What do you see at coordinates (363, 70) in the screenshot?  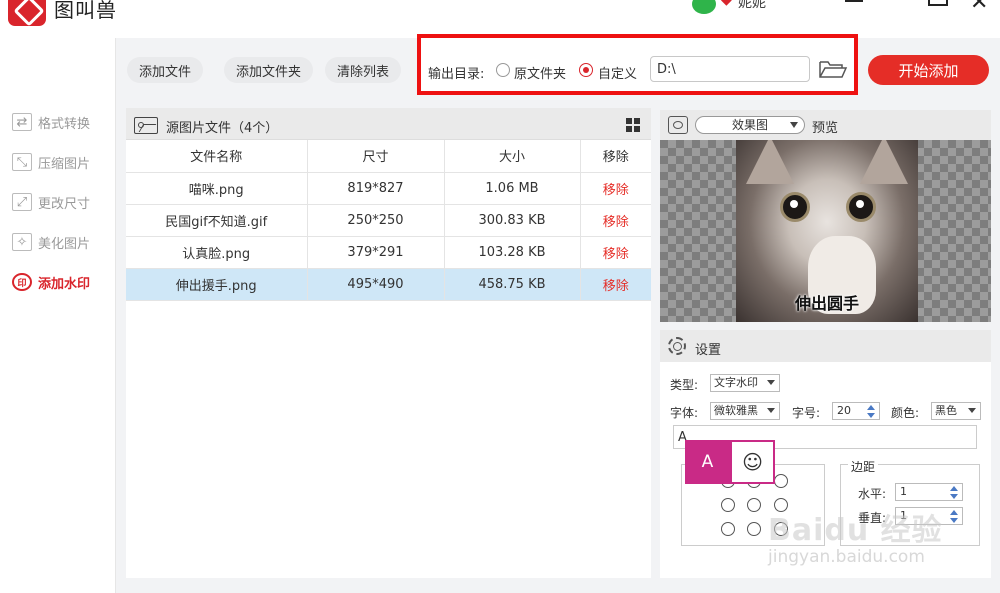 I see `clear-list-button: 清除列表` at bounding box center [363, 70].